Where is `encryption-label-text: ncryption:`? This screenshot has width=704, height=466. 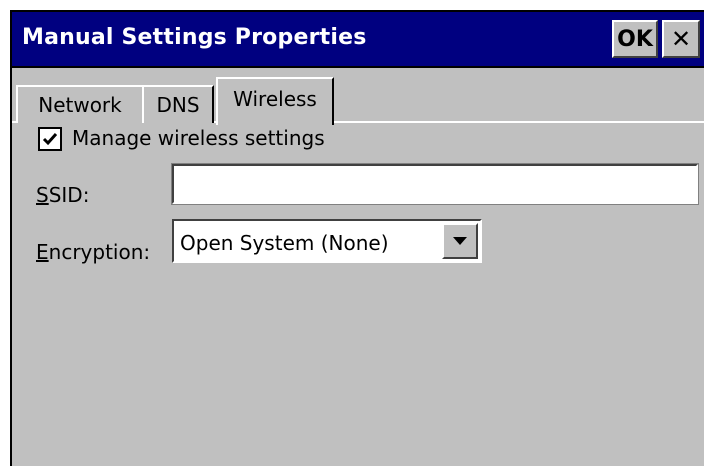
encryption-label-text: ncryption: is located at coordinates (99, 252).